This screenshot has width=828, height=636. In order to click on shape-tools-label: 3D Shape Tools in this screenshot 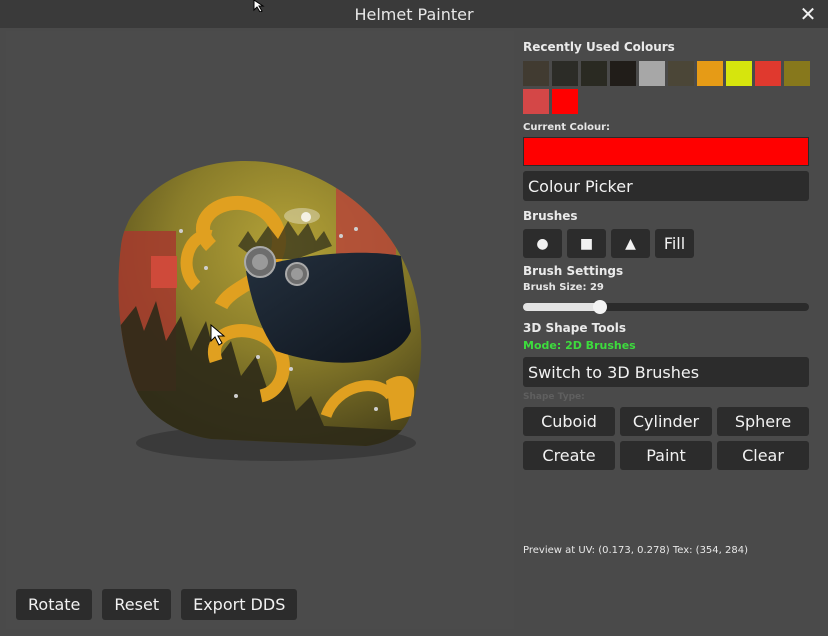, I will do `click(575, 328)`.